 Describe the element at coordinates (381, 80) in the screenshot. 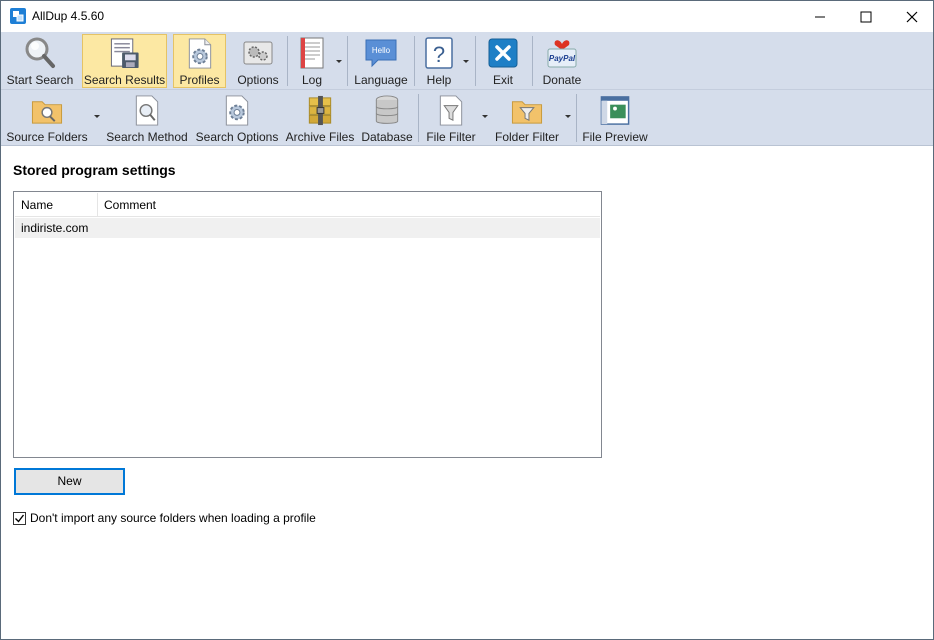

I see `language-label: Language` at that location.